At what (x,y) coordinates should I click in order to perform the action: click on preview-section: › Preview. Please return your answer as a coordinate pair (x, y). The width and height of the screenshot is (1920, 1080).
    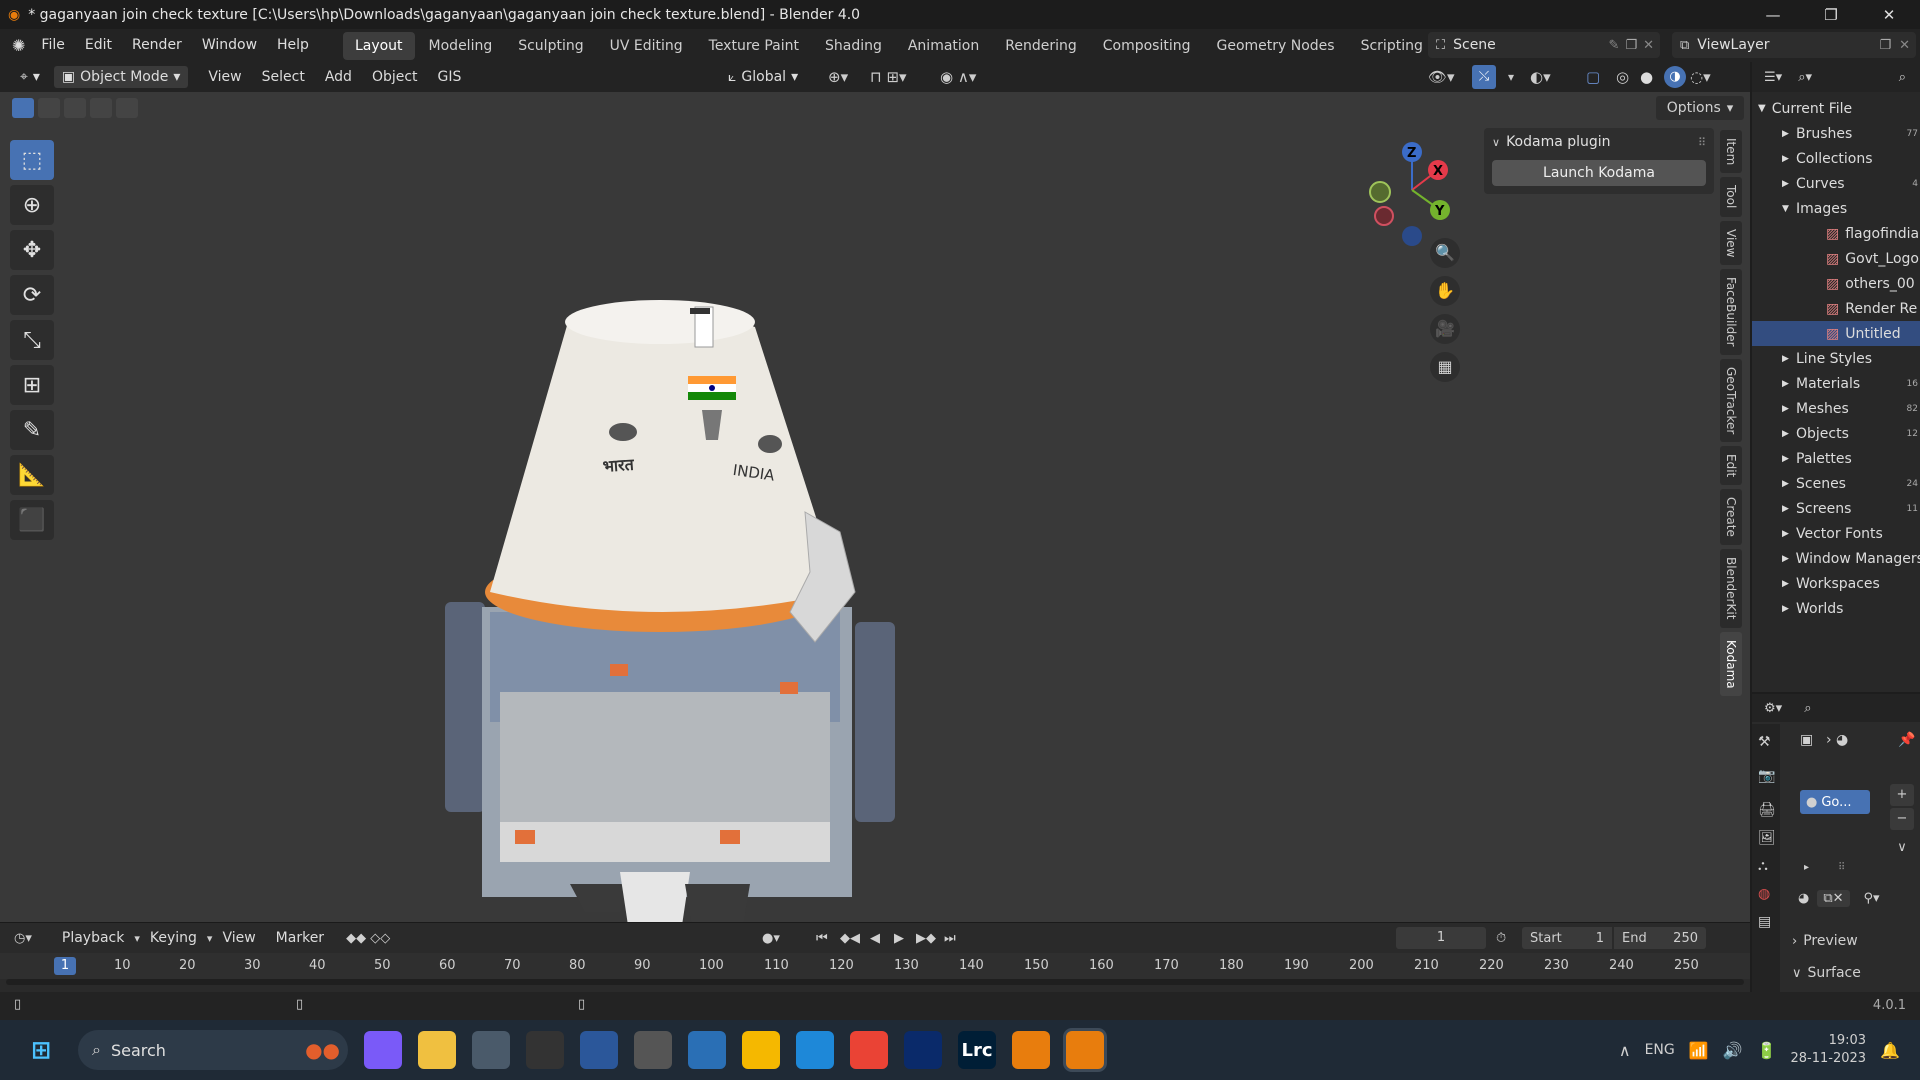
    Looking at the image, I should click on (1856, 941).